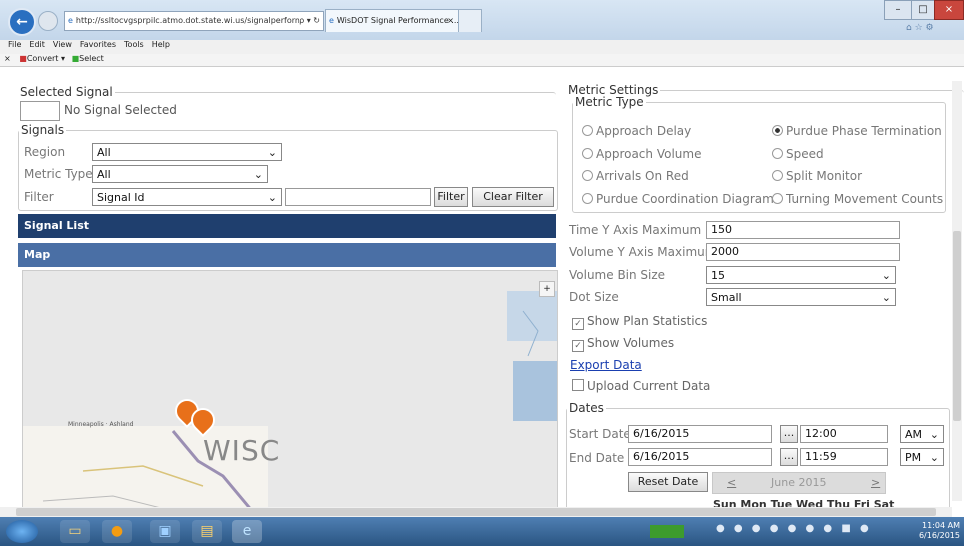 This screenshot has width=964, height=546. I want to click on filter-label: Filter, so click(39, 197).